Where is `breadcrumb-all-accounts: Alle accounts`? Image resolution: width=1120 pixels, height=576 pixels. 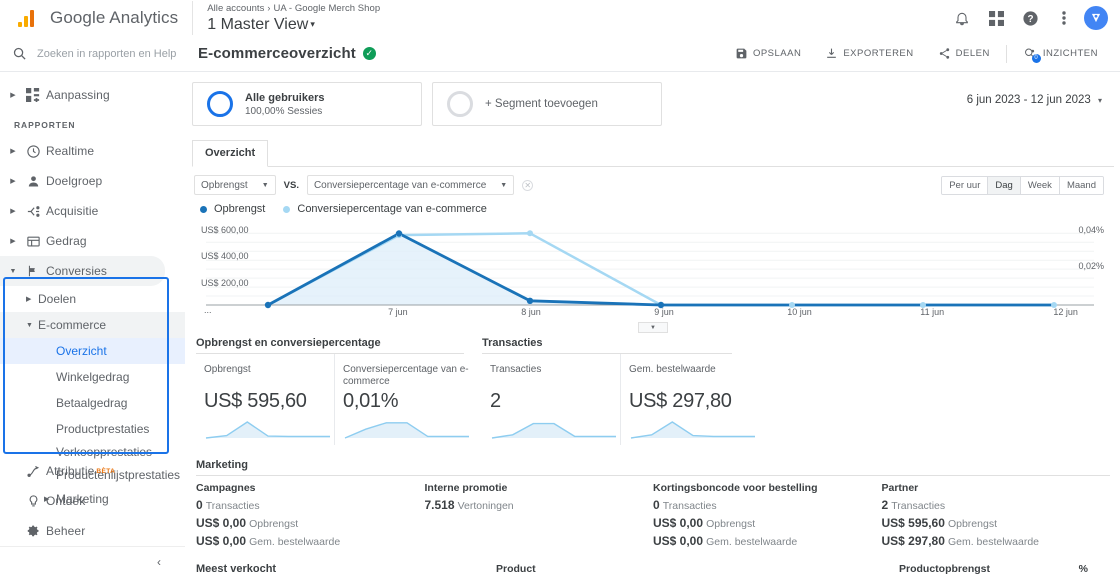
breadcrumb-all-accounts: Alle accounts is located at coordinates (235, 8).